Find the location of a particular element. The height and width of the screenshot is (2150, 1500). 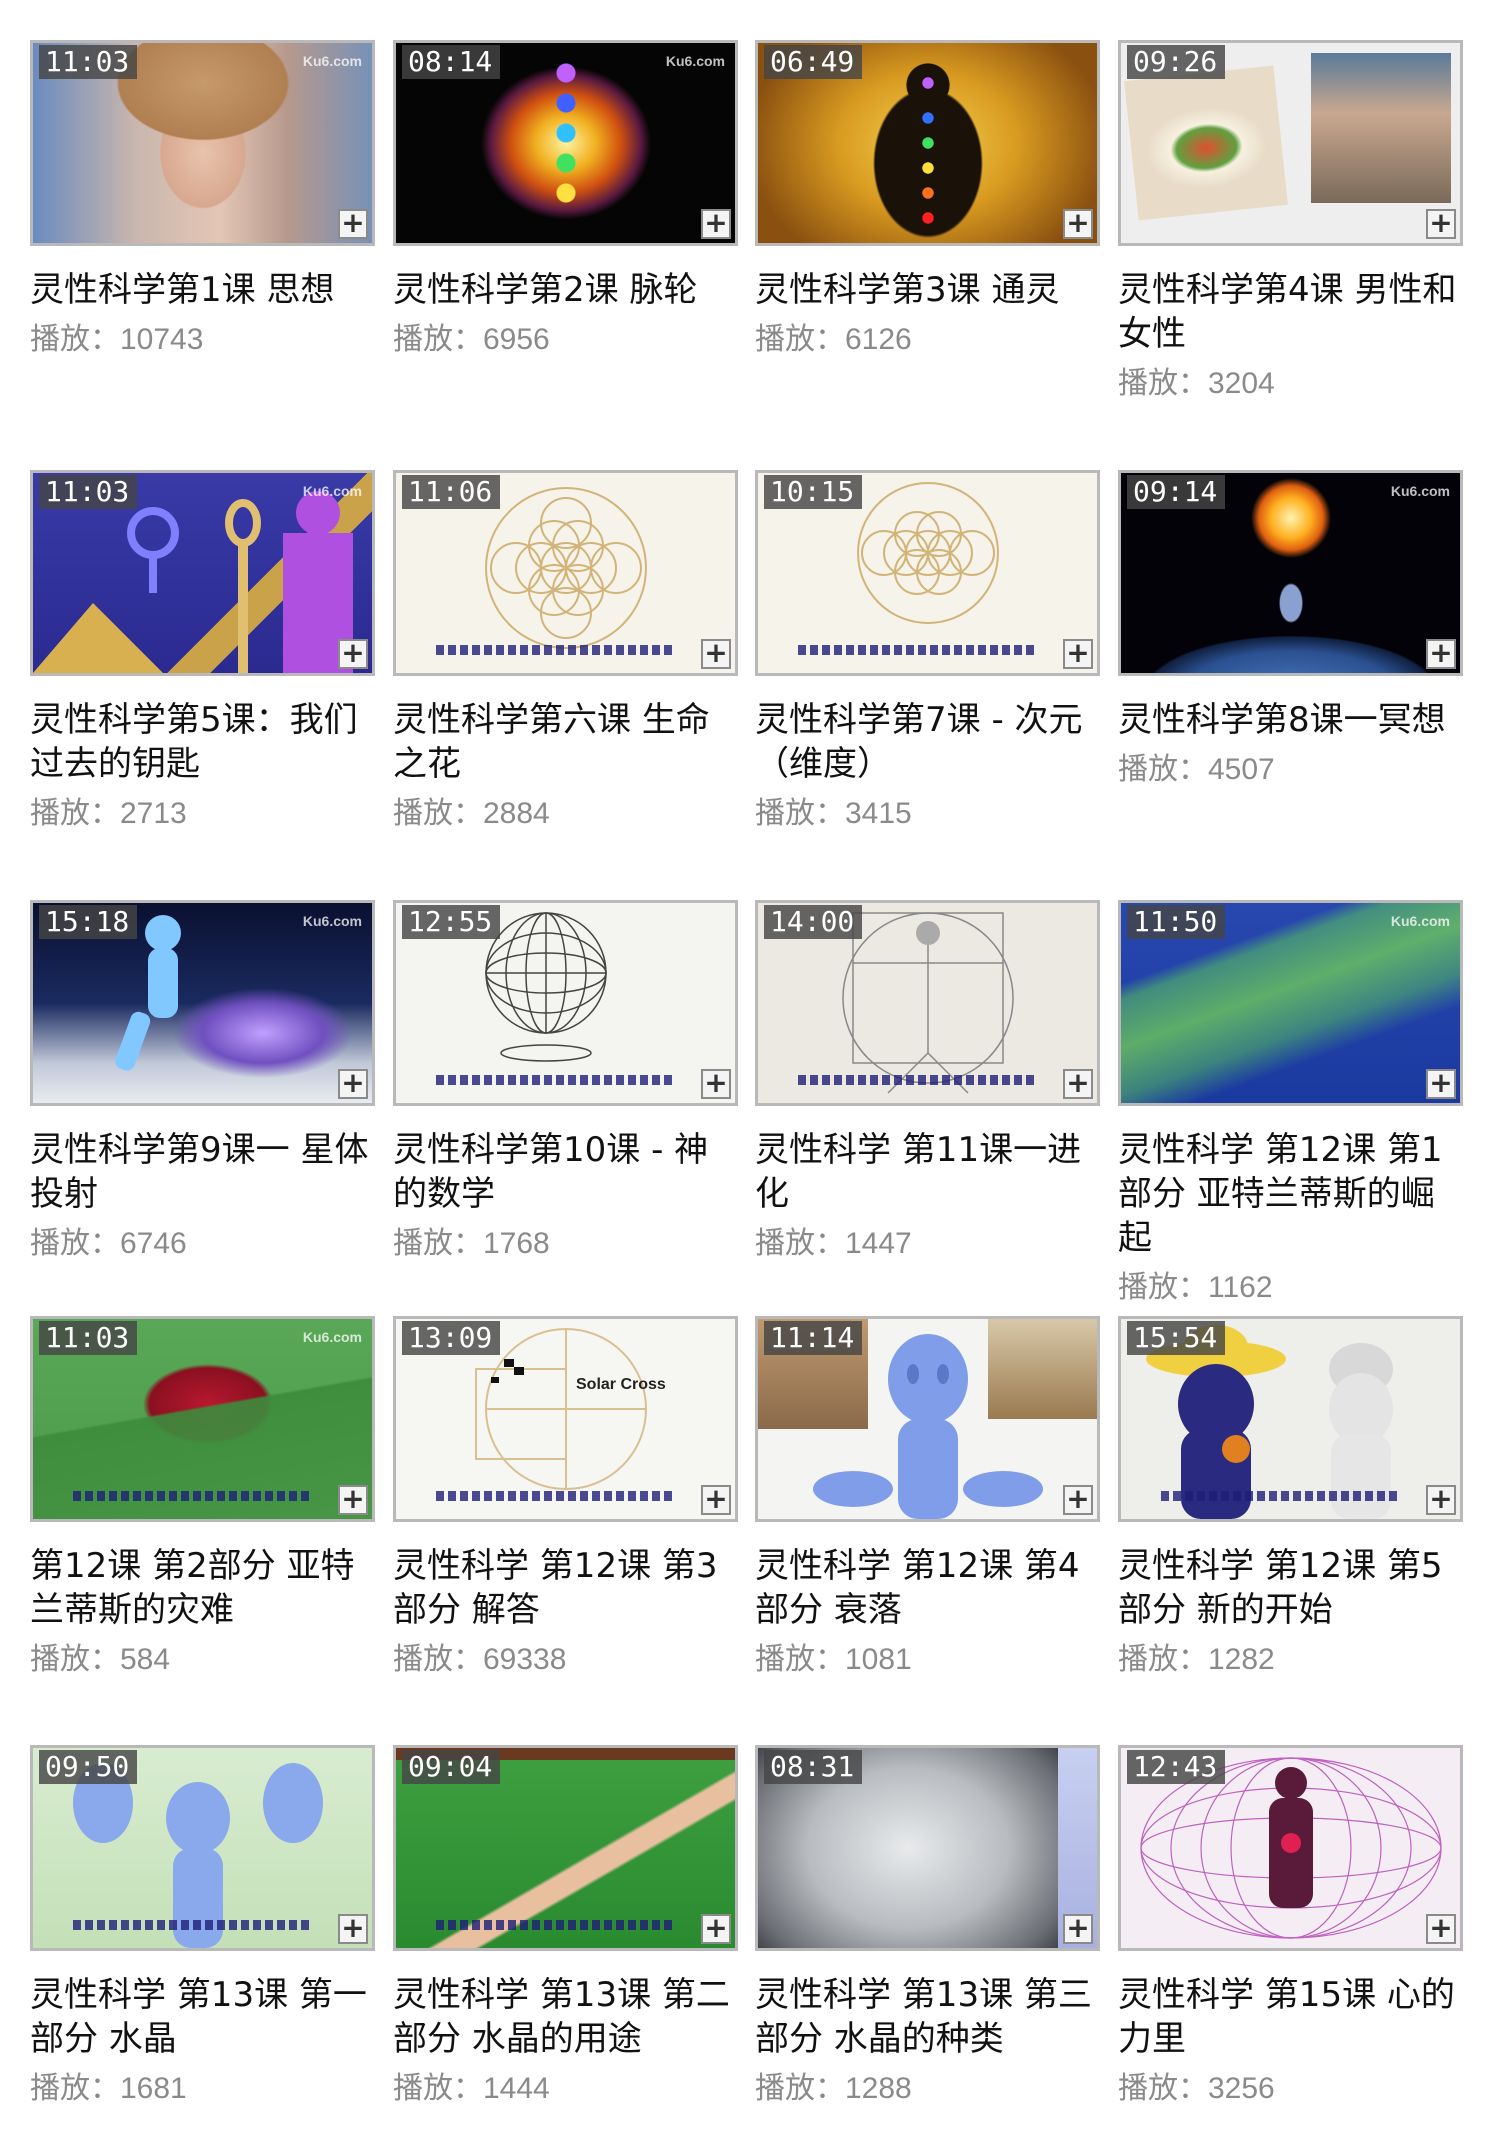

plays-value: 1768 is located at coordinates (516, 1243).